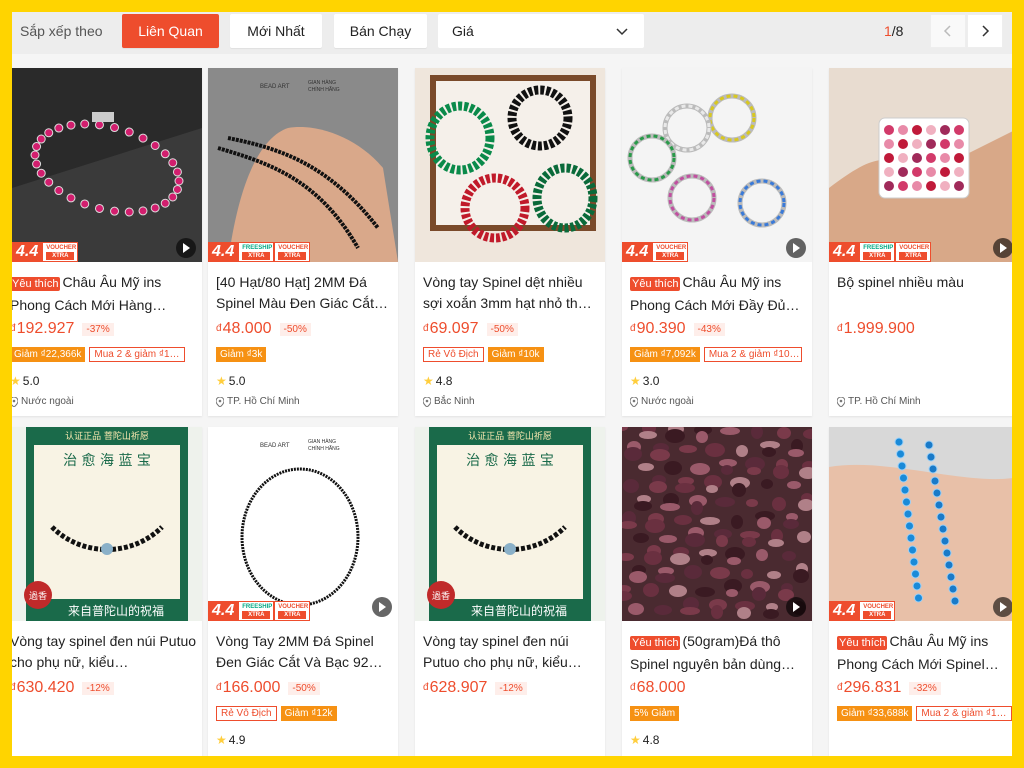  Describe the element at coordinates (655, 713) in the screenshot. I see `promo-chip: 5% Giảm` at that location.